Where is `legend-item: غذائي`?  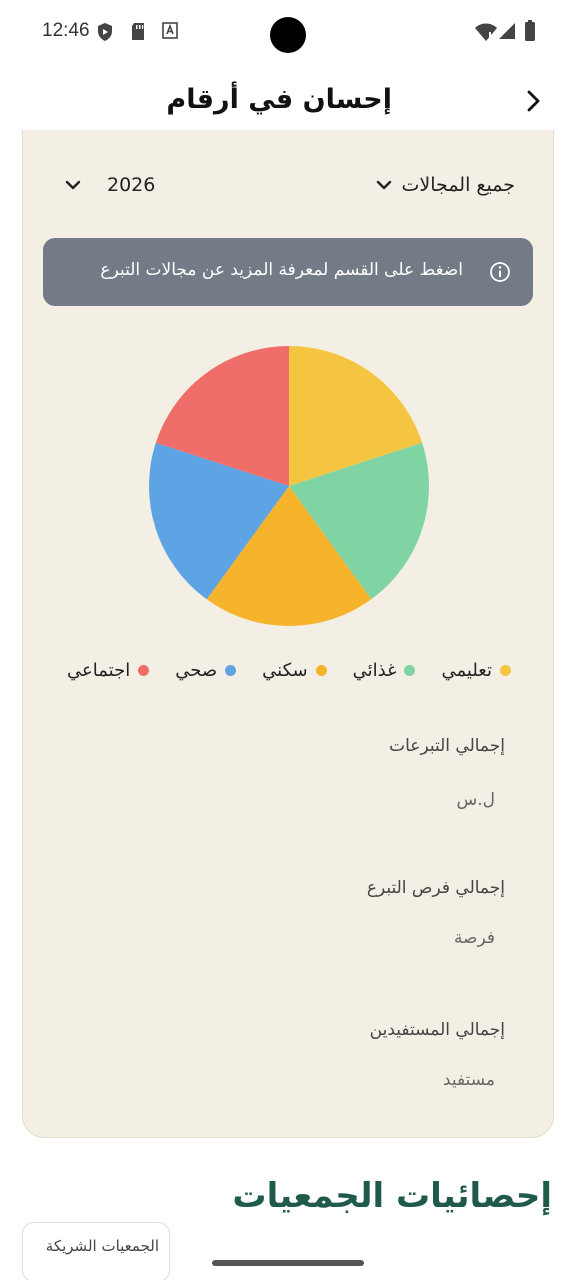 legend-item: غذائي is located at coordinates (384, 670).